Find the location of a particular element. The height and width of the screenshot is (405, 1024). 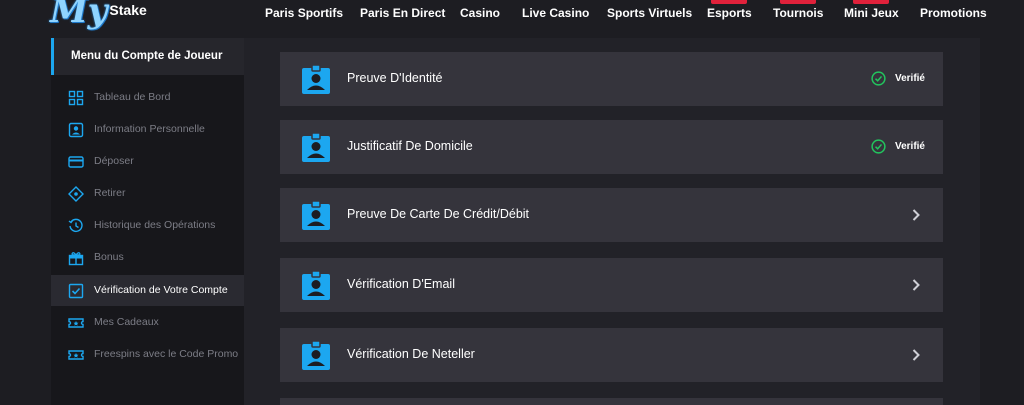

nav-item-esports: Esports is located at coordinates (729, 10).